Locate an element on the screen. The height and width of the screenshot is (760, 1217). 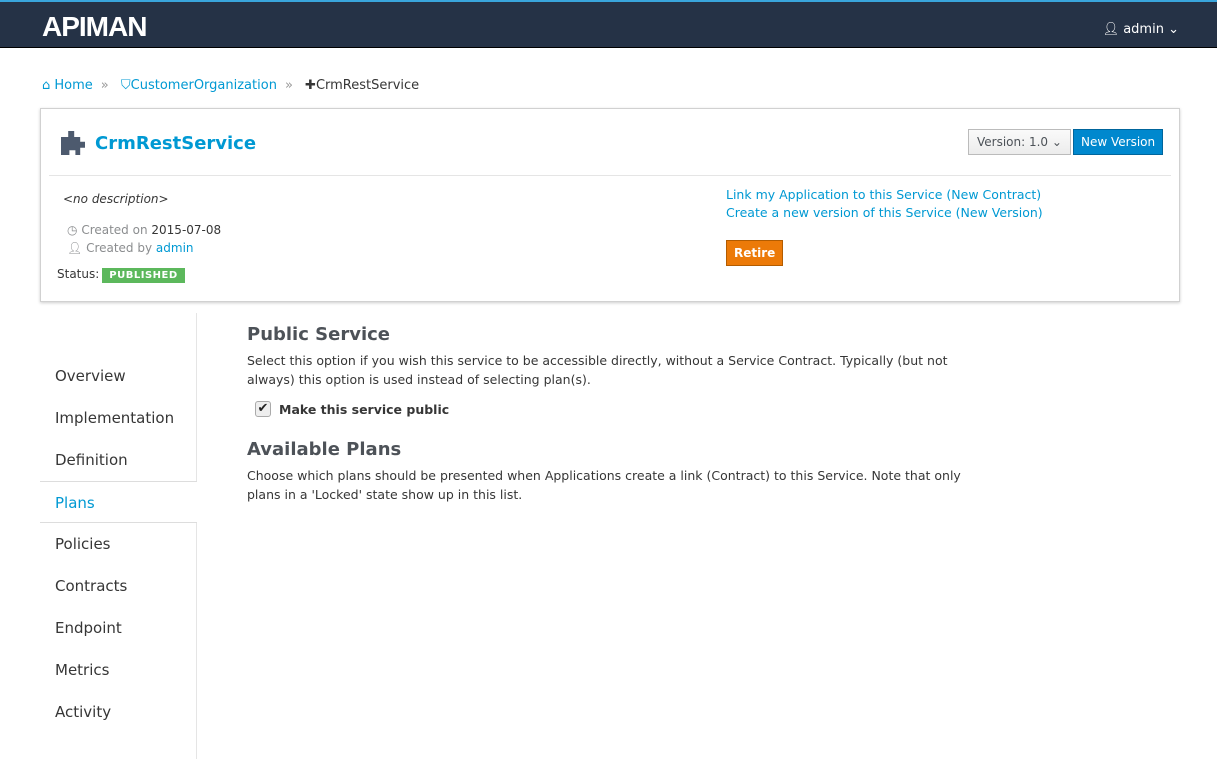
status: Status: PUBLISHED is located at coordinates (121, 275).